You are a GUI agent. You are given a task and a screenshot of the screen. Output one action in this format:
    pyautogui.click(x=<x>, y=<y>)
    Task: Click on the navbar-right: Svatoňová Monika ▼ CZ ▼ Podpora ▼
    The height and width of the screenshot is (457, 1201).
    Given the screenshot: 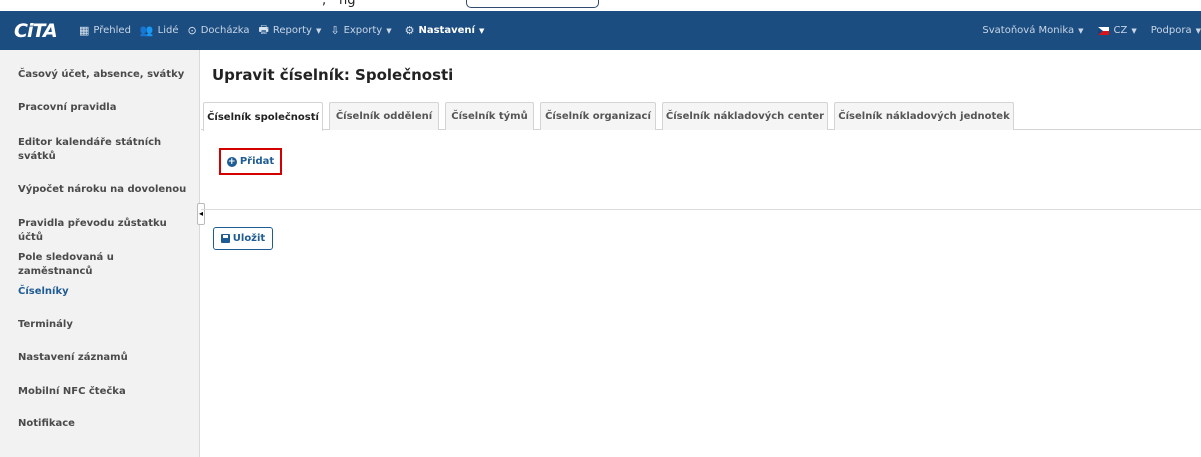 What is the action you would take?
    pyautogui.click(x=1091, y=30)
    